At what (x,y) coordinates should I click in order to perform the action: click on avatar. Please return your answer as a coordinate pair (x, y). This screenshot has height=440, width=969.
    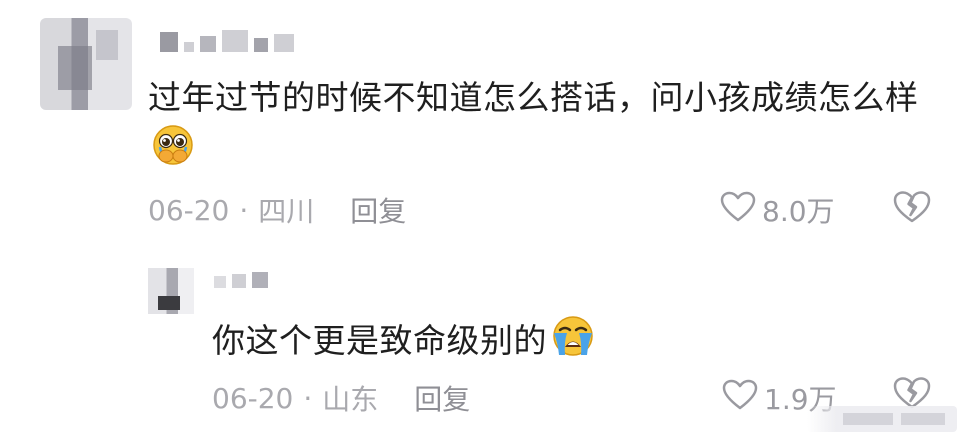
    Looking at the image, I should click on (86, 64).